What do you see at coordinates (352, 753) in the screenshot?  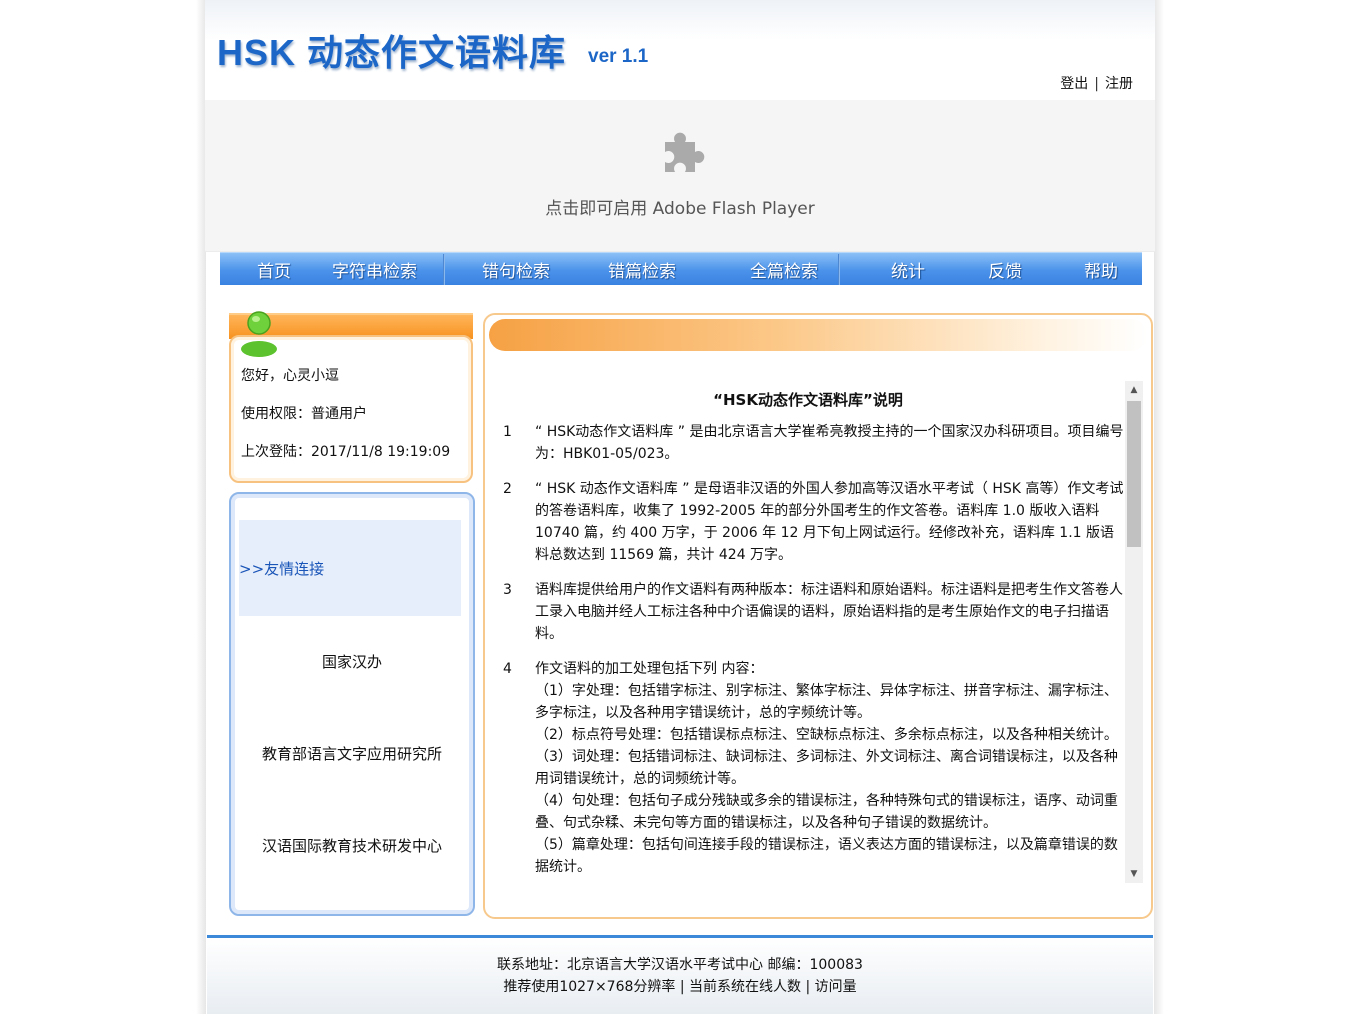 I see `link-language-institute: 教育部语言文字应用研究所` at bounding box center [352, 753].